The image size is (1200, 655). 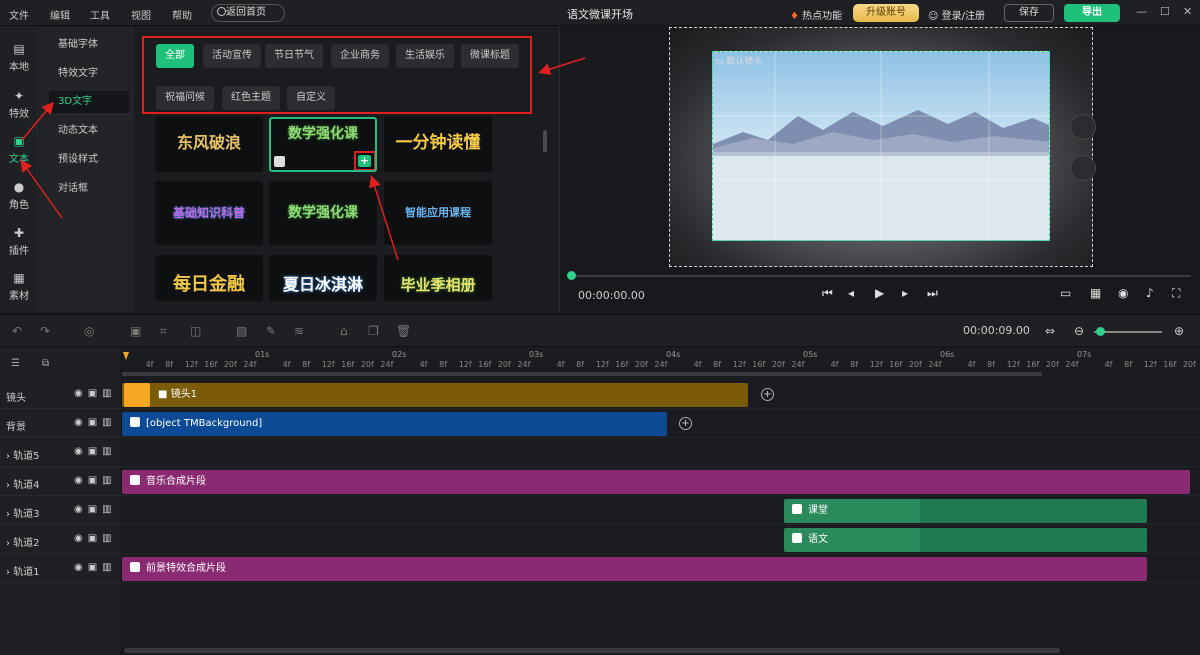 I want to click on redo-icon: ↷, so click(x=45, y=331).